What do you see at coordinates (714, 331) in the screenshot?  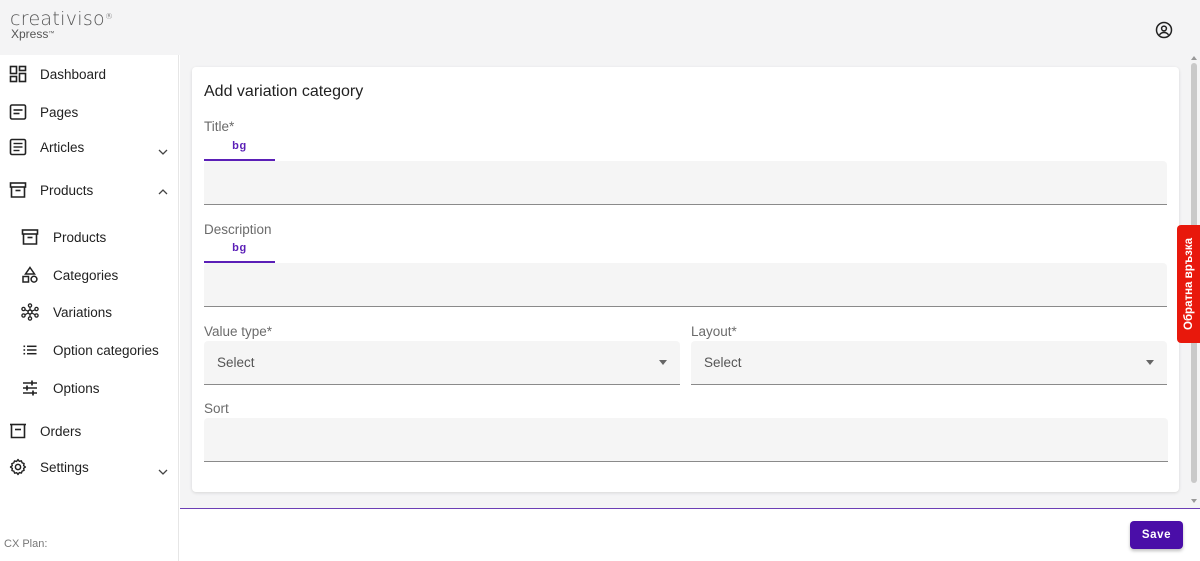 I see `layout-label: Layout*` at bounding box center [714, 331].